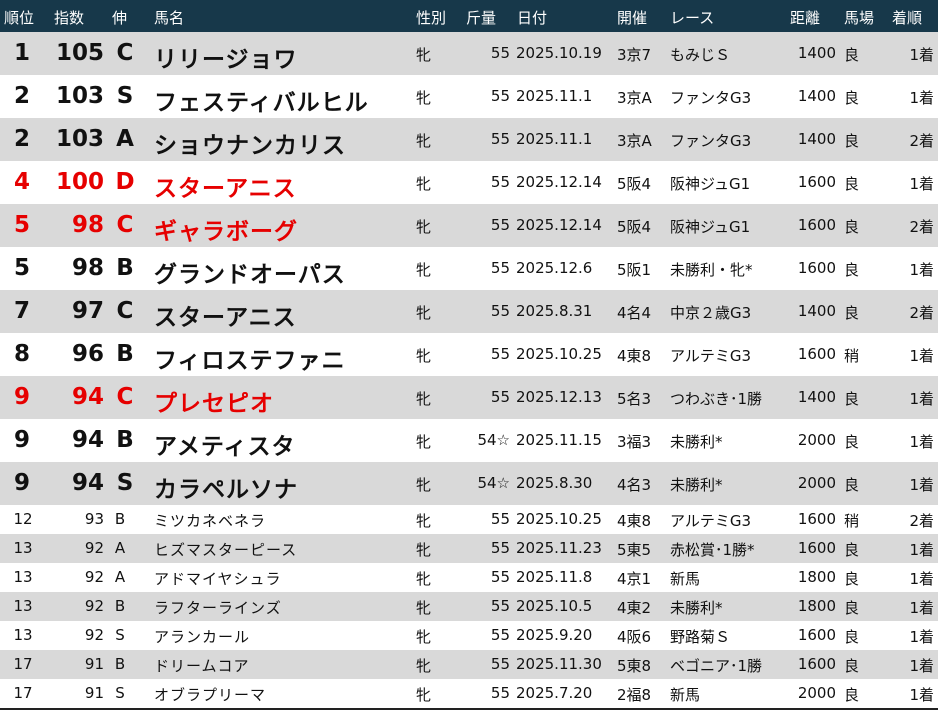 This screenshot has width=938, height=710. What do you see at coordinates (120, 577) in the screenshot?
I see `cell-nobi: A` at bounding box center [120, 577].